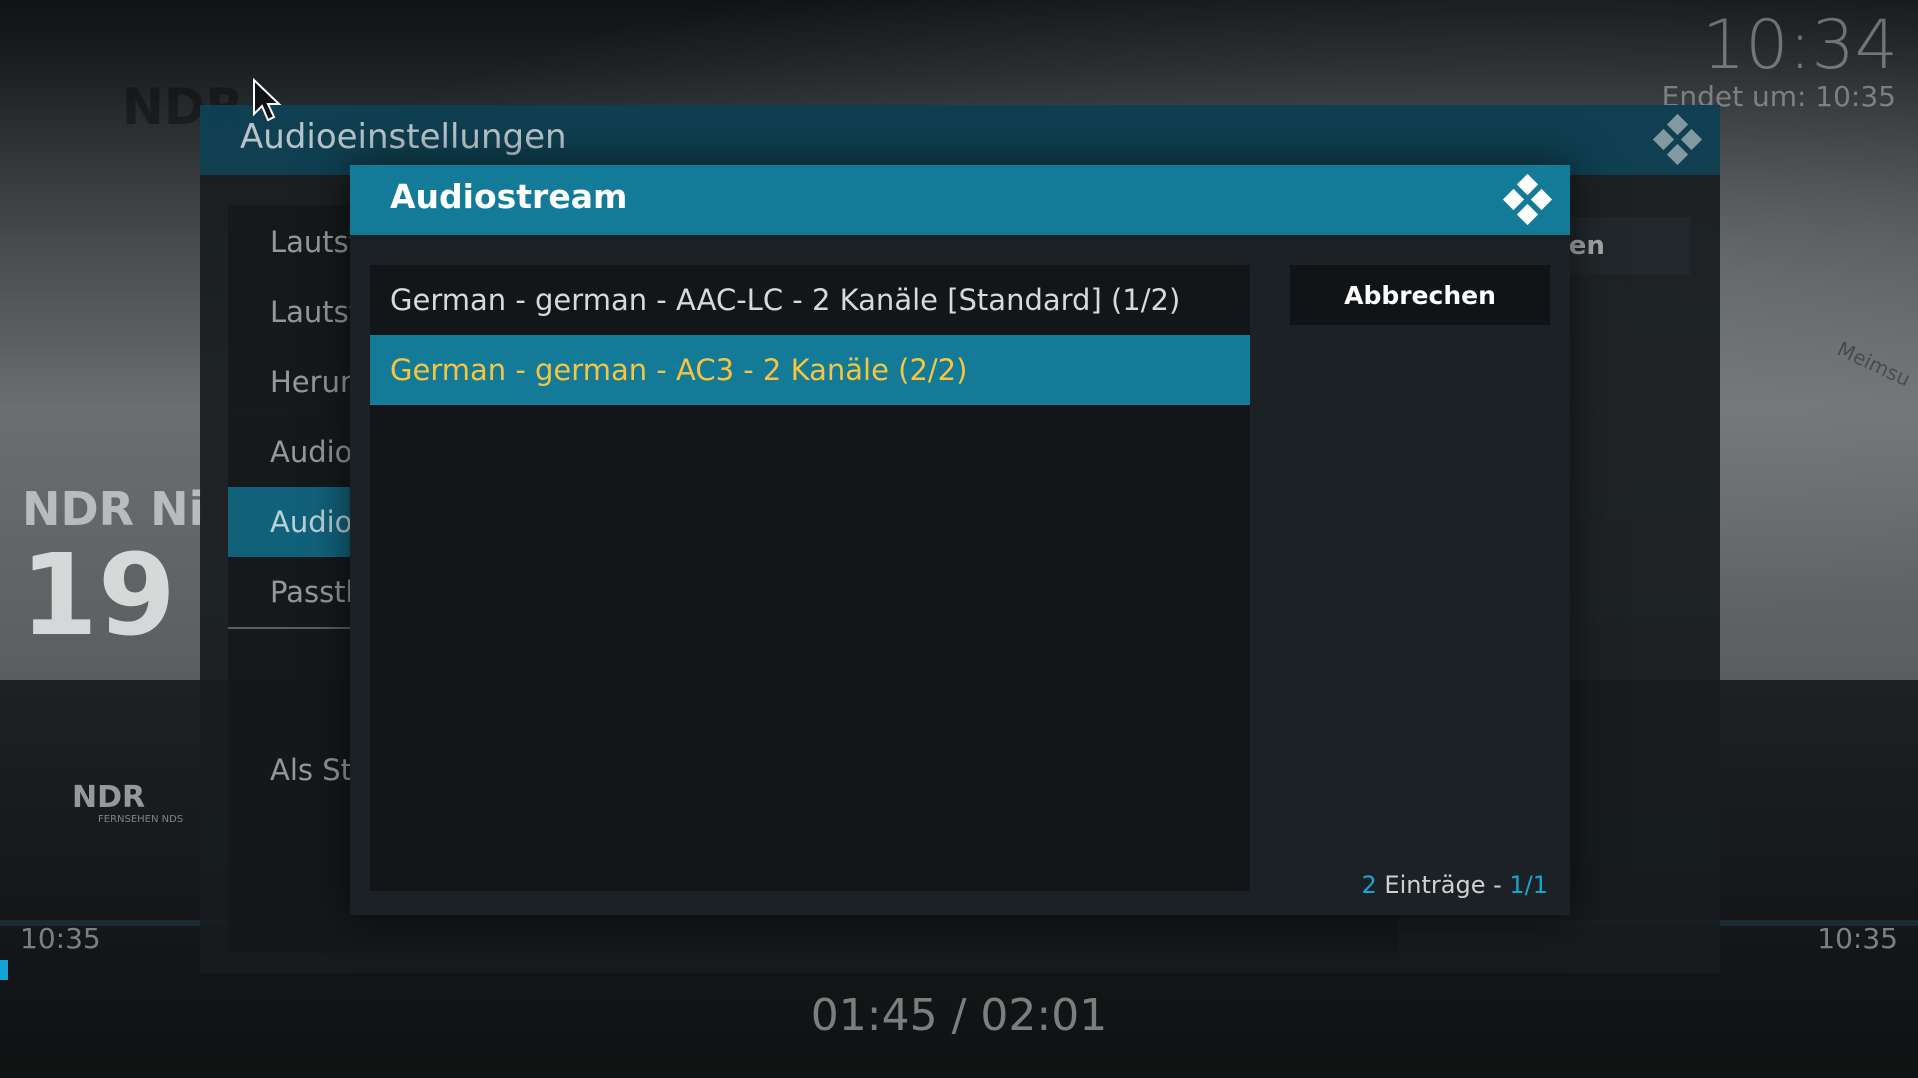 This screenshot has width=1918, height=1078. What do you see at coordinates (1528, 885) in the screenshot?
I see `item-count-page: 1/1` at bounding box center [1528, 885].